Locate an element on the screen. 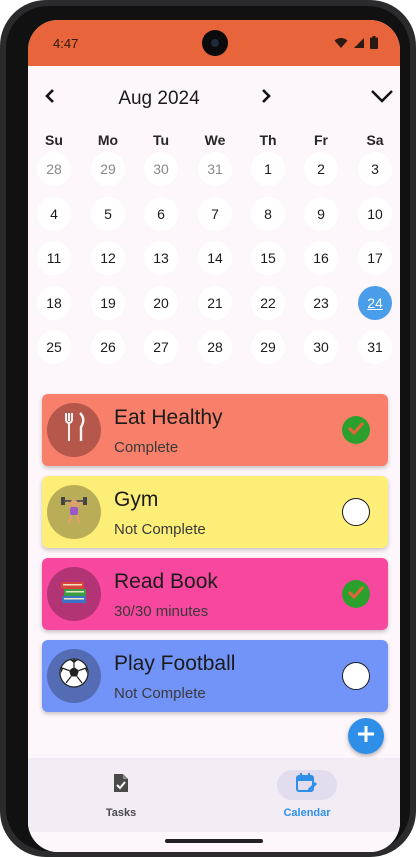 The height and width of the screenshot is (857, 416). status-bar: 4:47 is located at coordinates (214, 43).